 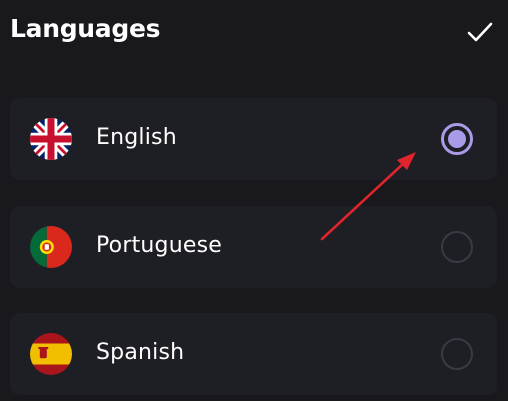 I want to click on spain-flag-icon, so click(x=51, y=354).